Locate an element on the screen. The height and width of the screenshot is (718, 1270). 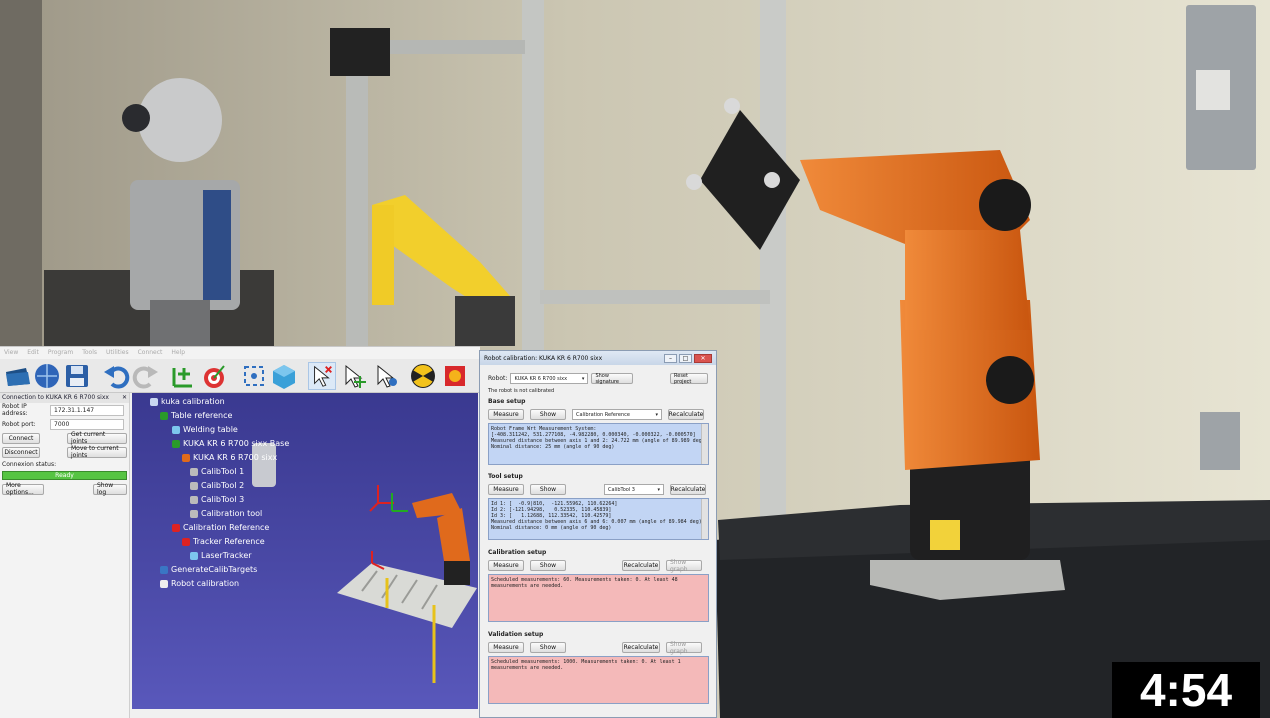
port-input: 7000 is located at coordinates (87, 424).